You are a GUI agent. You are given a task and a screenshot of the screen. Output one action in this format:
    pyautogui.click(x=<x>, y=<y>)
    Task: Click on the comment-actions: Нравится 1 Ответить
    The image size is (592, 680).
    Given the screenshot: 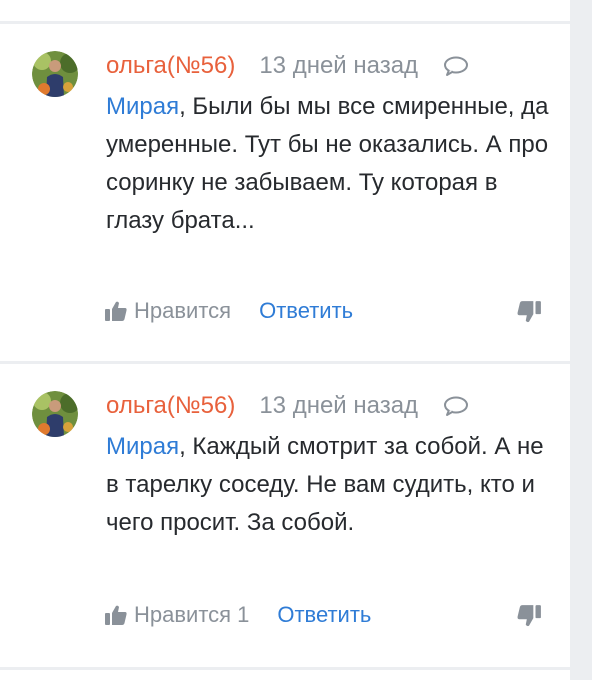 What is the action you would take?
    pyautogui.click(x=237, y=615)
    